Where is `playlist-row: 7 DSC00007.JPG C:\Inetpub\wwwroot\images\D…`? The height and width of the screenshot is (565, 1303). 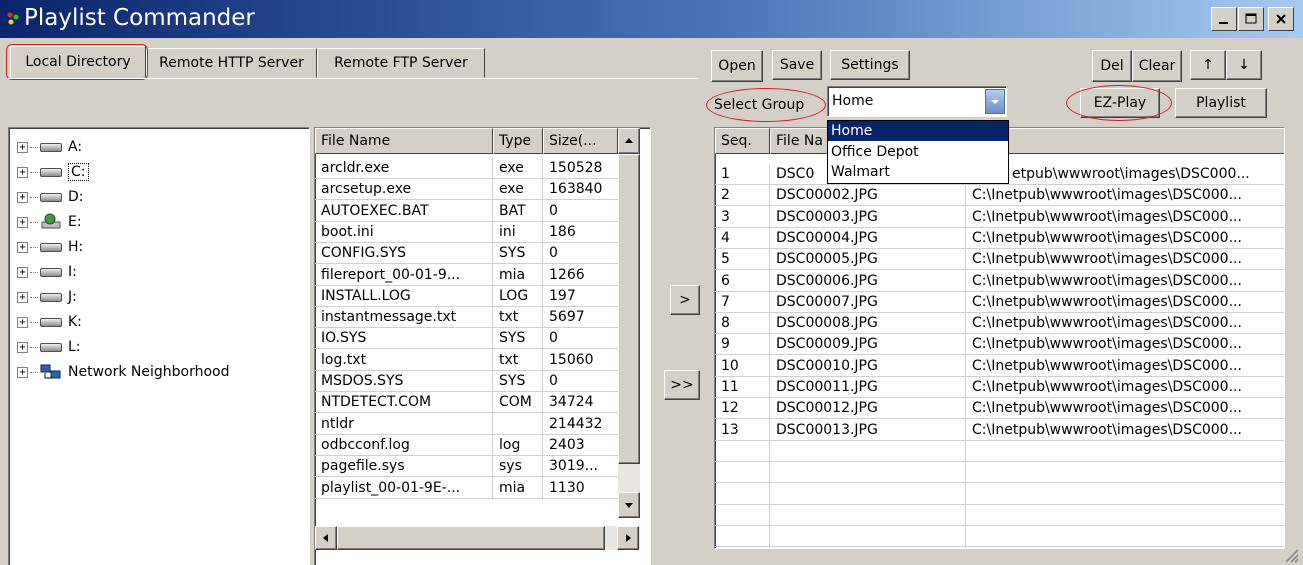 playlist-row: 7 DSC00007.JPG C:\Inetpub\wwwroot\images\D… is located at coordinates (999, 302).